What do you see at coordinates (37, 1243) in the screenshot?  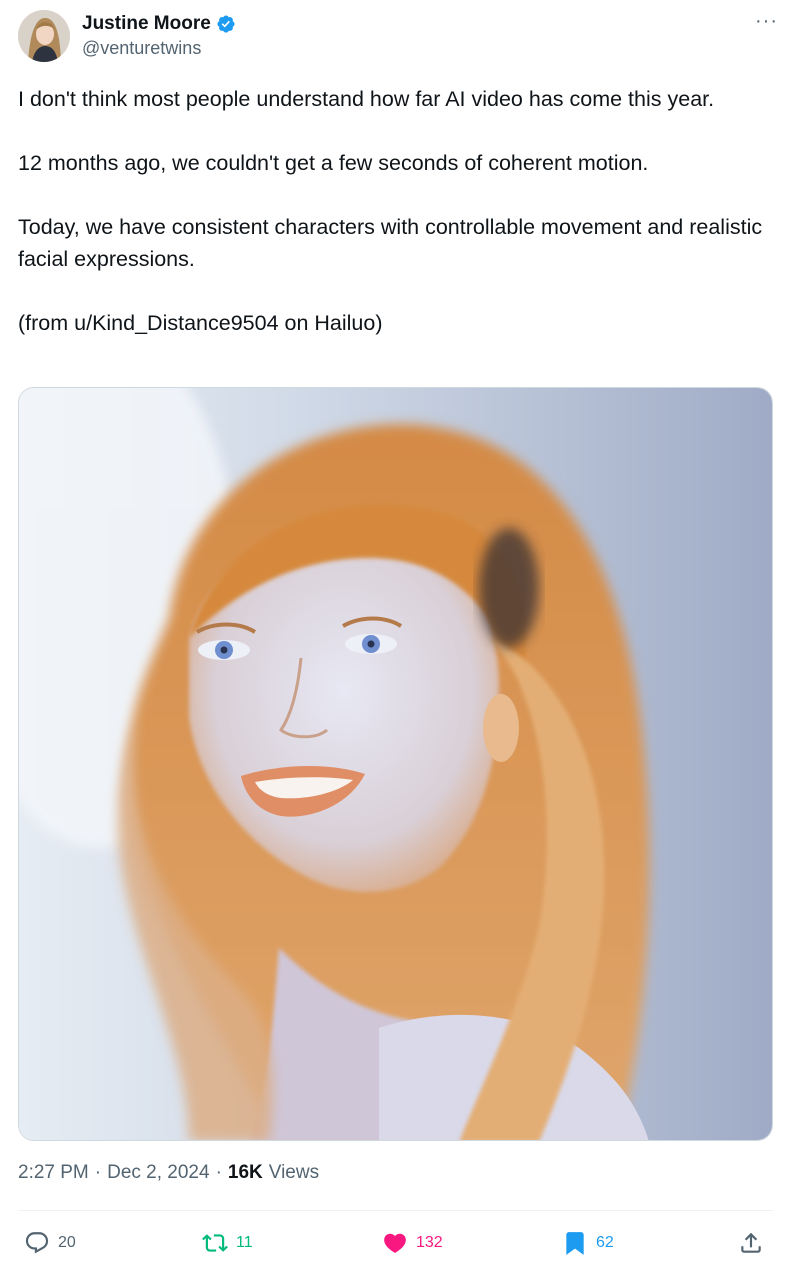 I see `reply-icon` at bounding box center [37, 1243].